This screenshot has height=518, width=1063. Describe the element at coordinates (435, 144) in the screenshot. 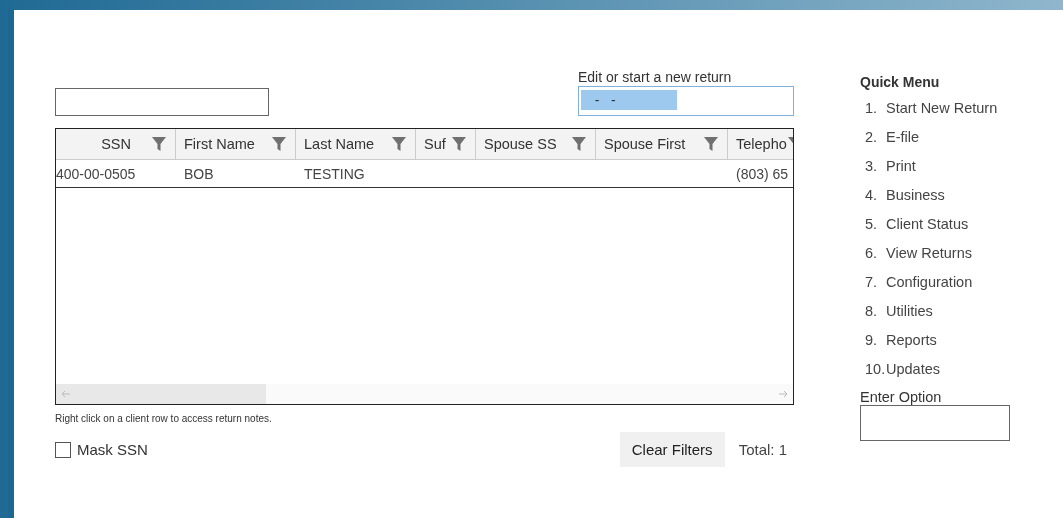

I see `column-header: Suf` at that location.